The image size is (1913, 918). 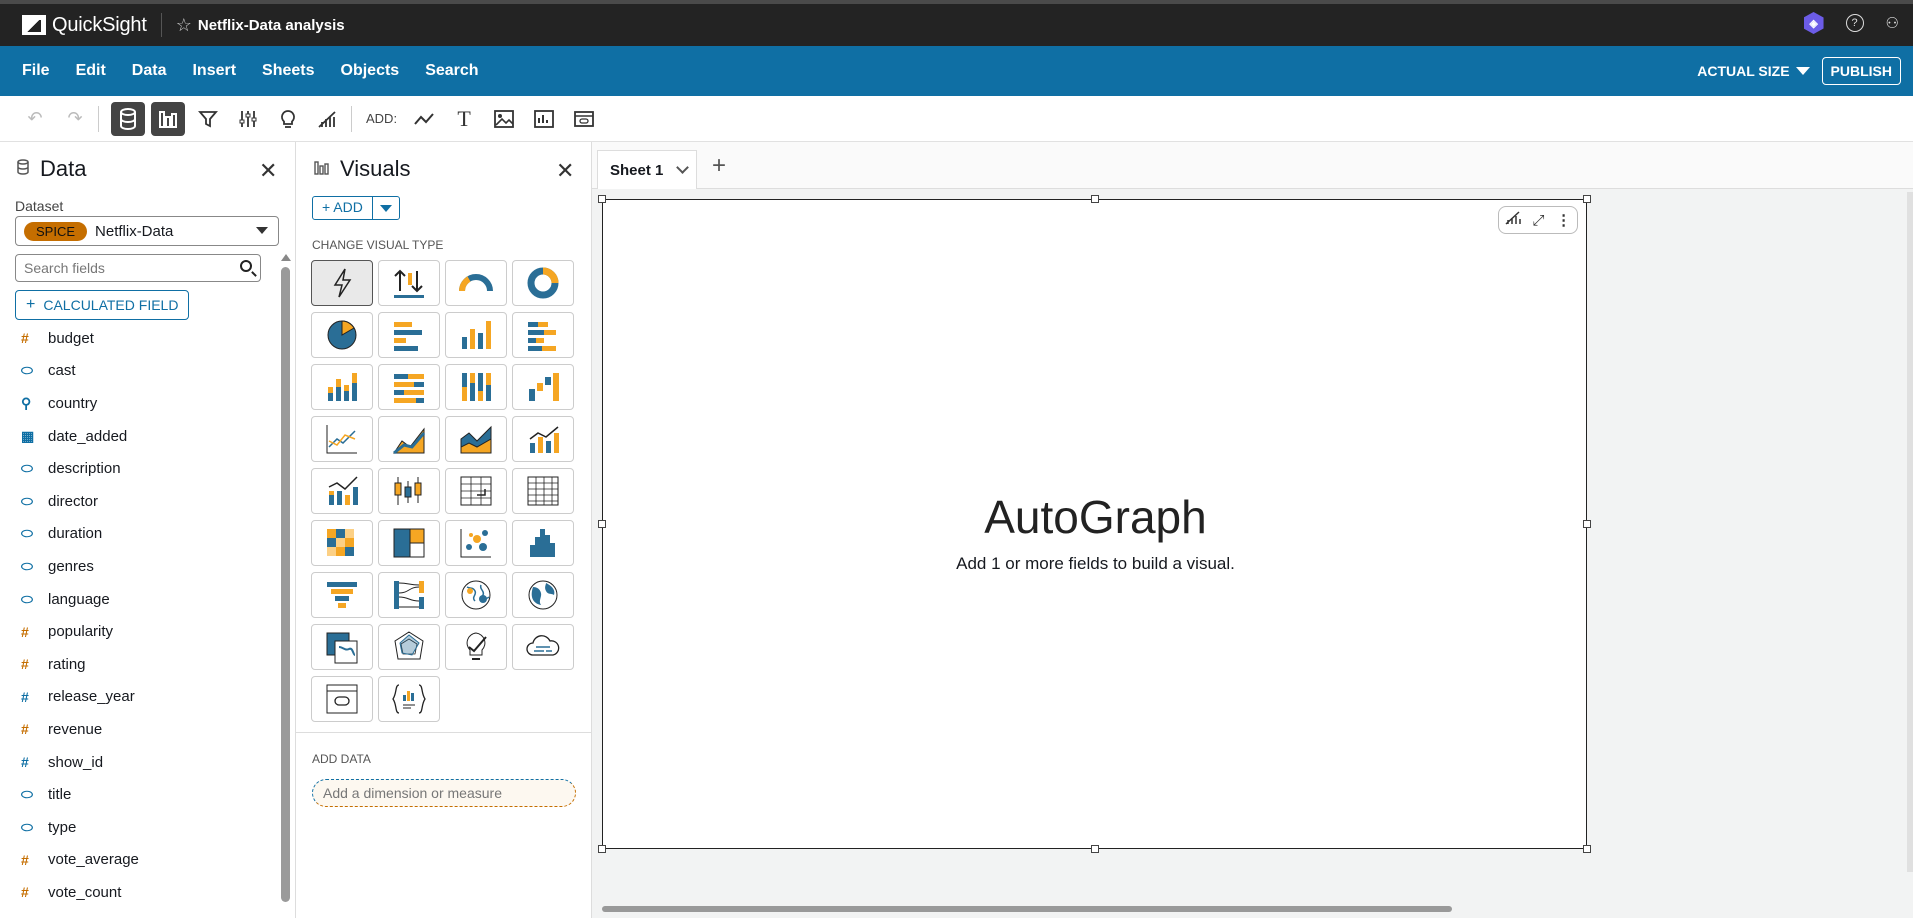 What do you see at coordinates (145, 860) in the screenshot?
I see `field-item: # vote_average` at bounding box center [145, 860].